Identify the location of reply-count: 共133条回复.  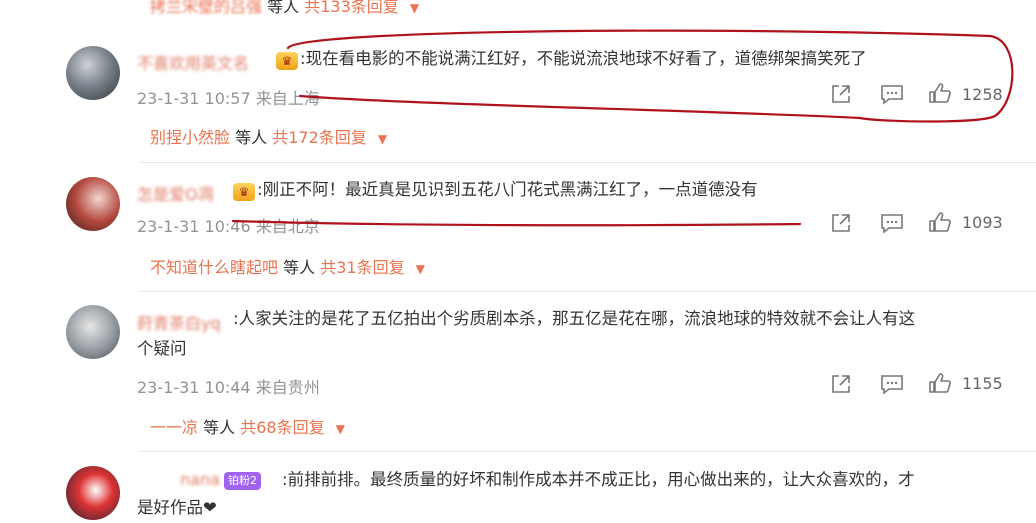
(351, 8).